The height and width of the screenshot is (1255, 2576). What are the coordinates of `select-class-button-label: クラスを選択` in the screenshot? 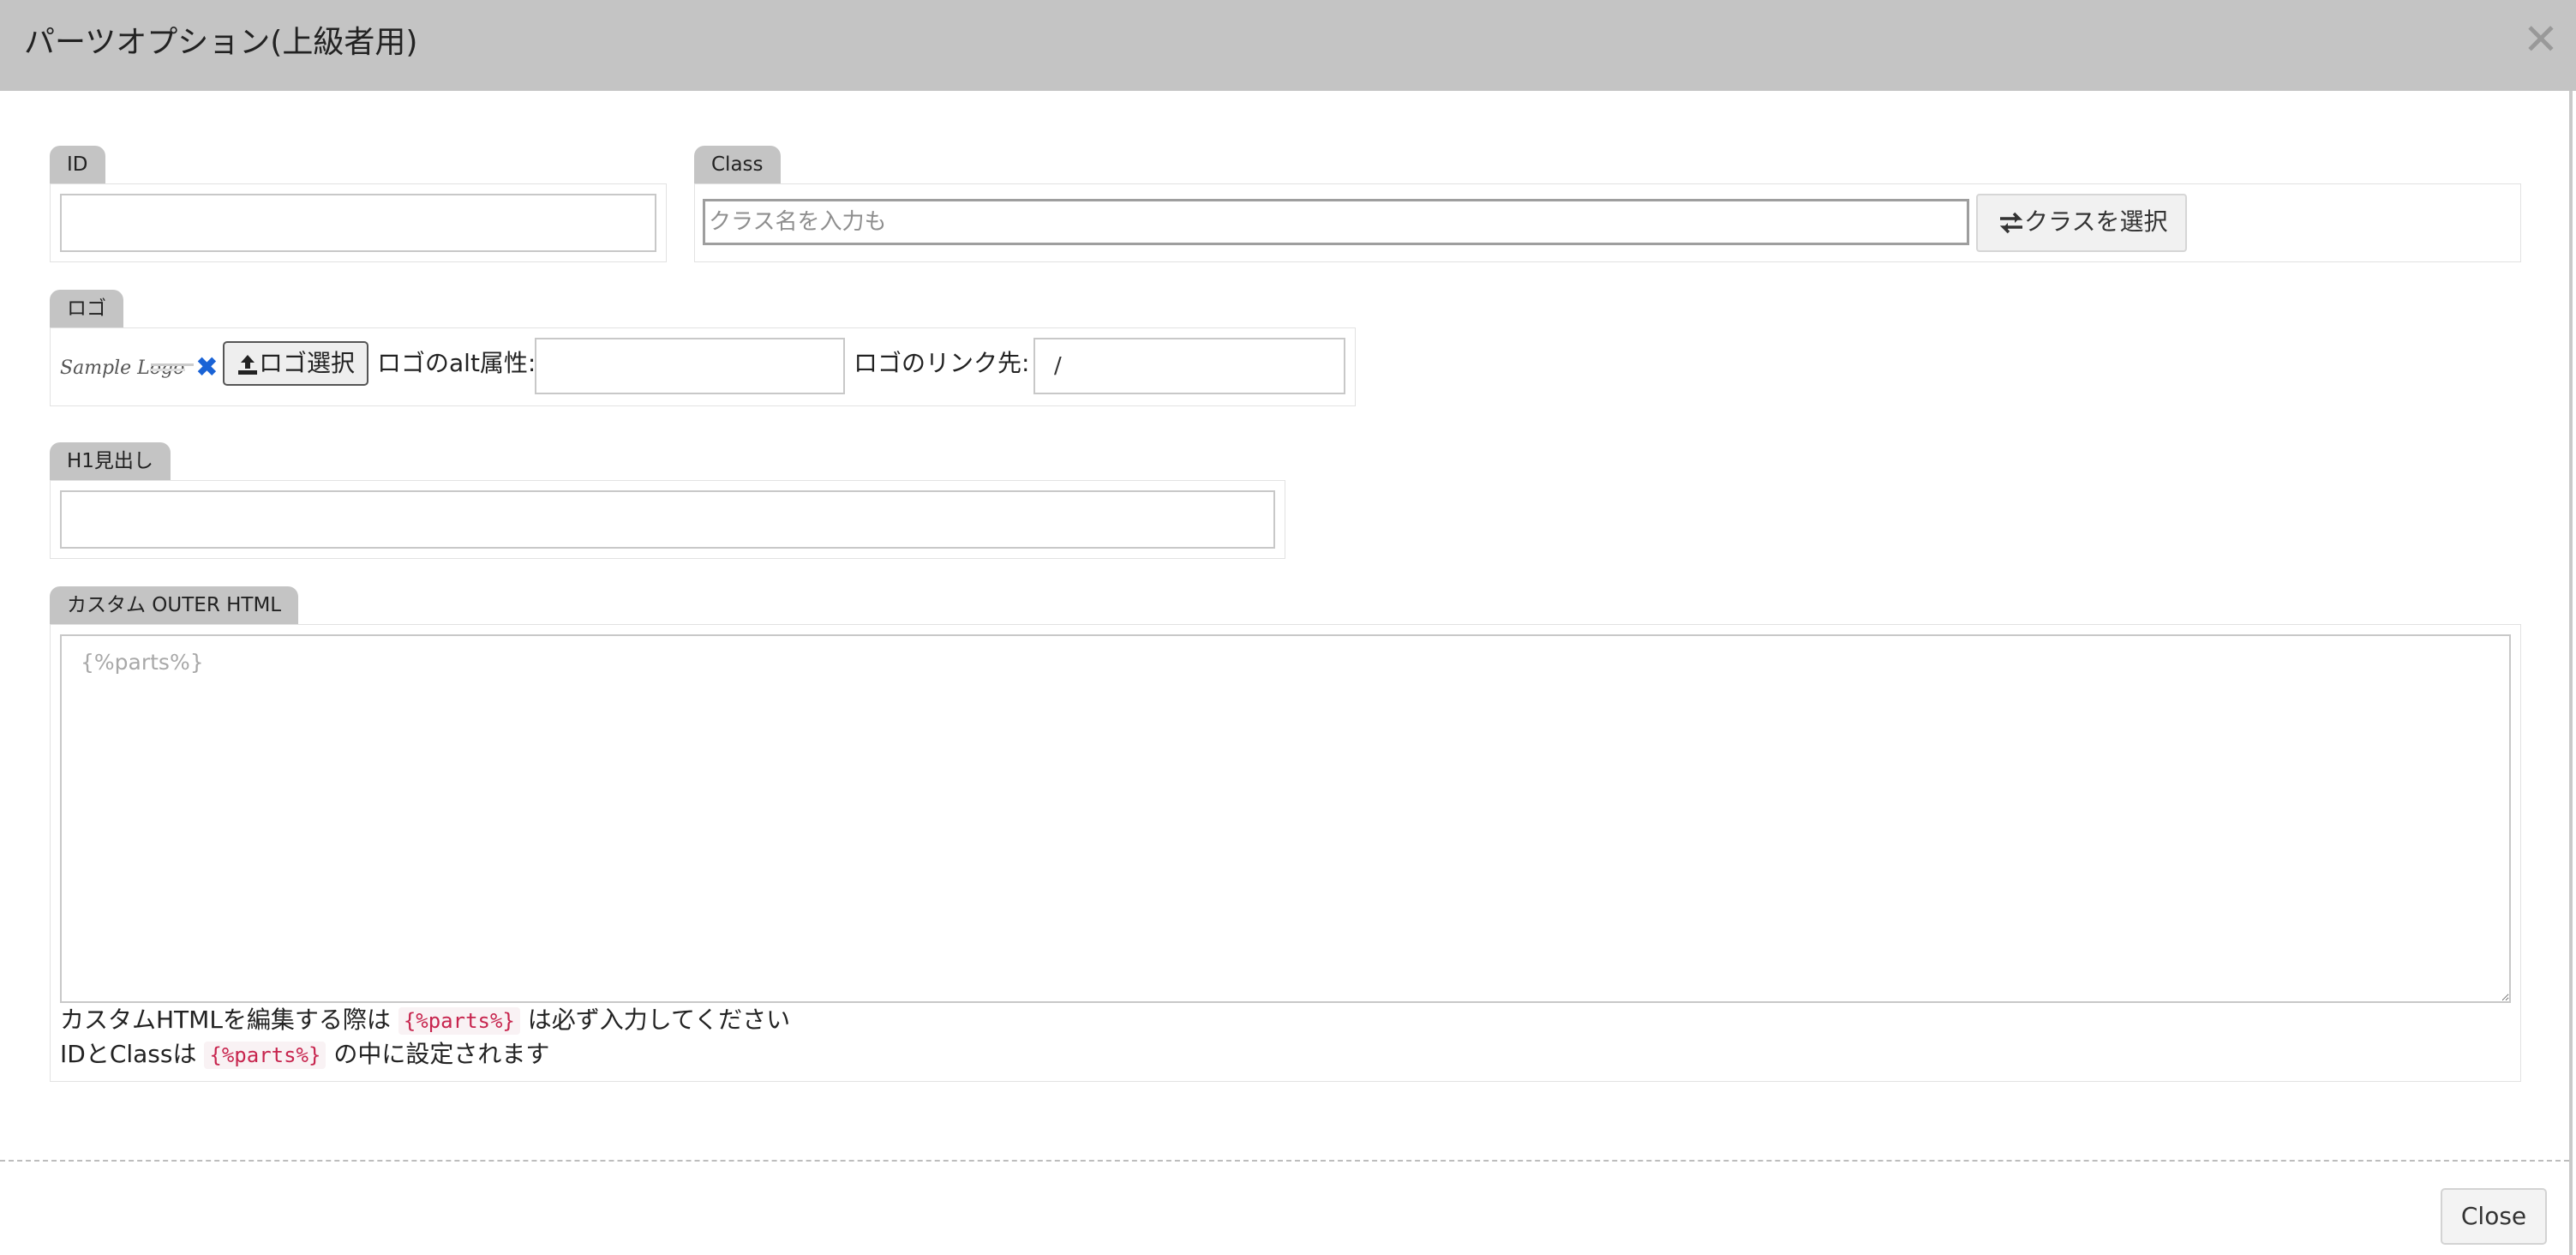 It's located at (2096, 222).